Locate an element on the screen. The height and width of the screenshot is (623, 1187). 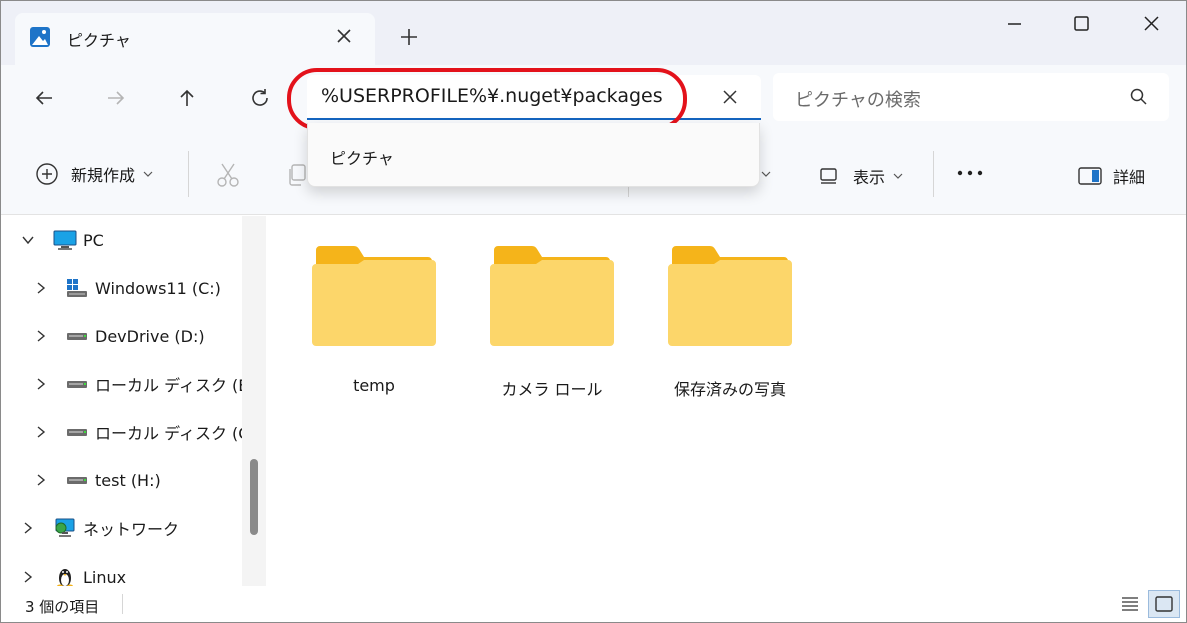
windows-drive-icon is located at coordinates (77, 288).